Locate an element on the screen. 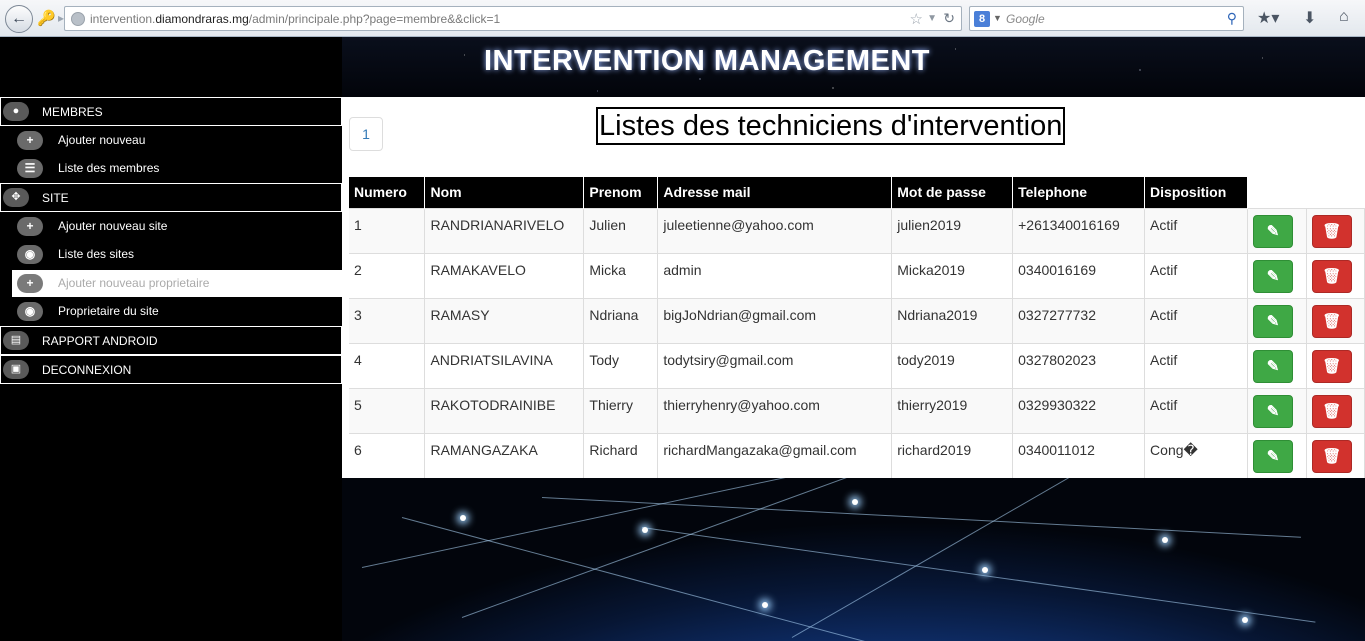 The image size is (1365, 641). reload-icon: ↻ is located at coordinates (949, 18).